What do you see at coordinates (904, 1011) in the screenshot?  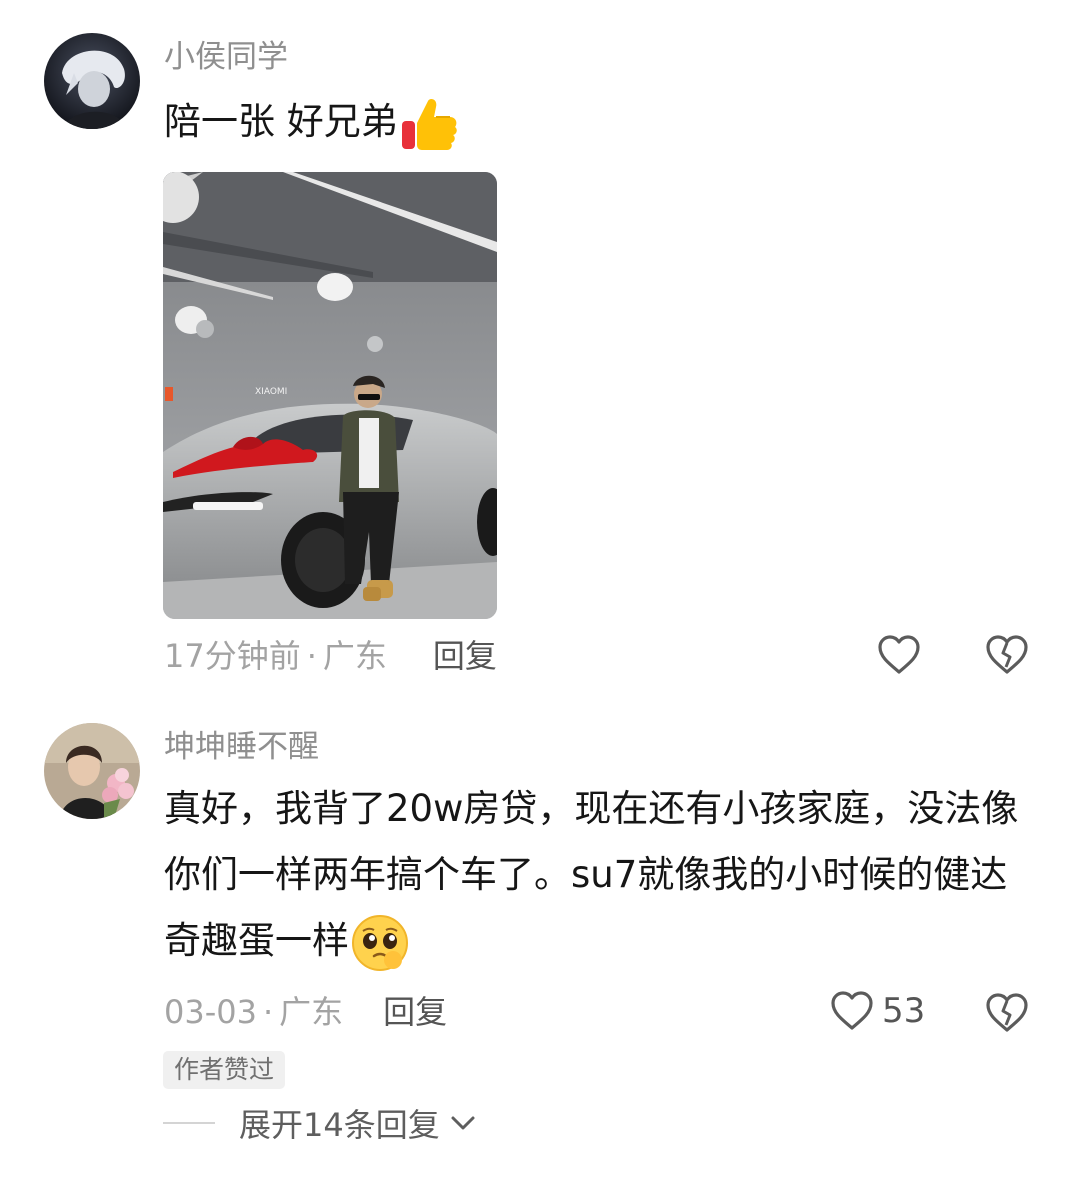 I see `like-count: 53` at bounding box center [904, 1011].